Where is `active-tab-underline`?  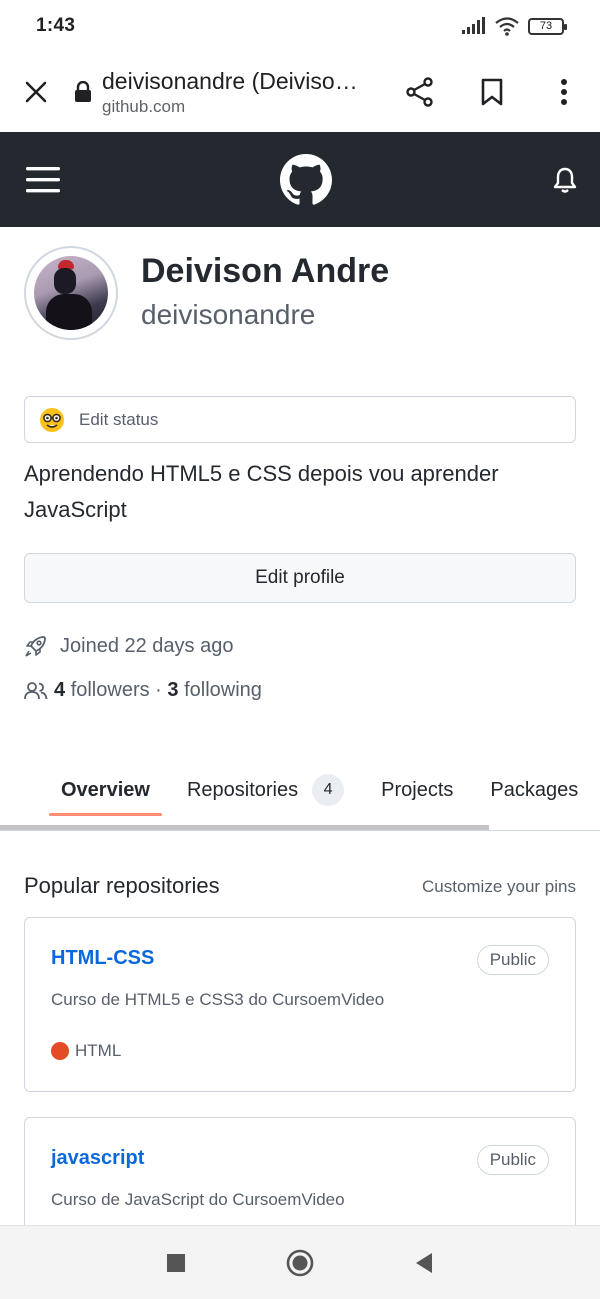 active-tab-underline is located at coordinates (105, 814).